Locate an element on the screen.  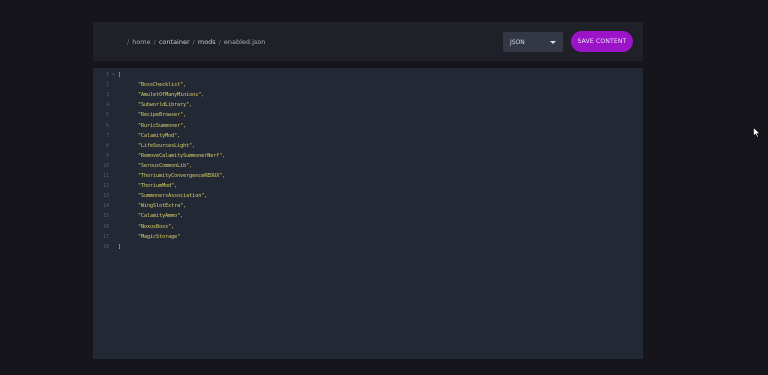
format-select-value: JSON is located at coordinates (517, 42).